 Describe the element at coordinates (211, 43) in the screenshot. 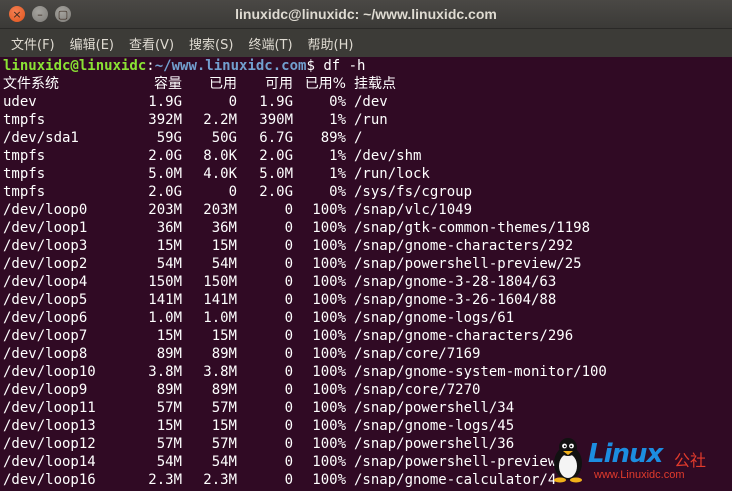

I see `menu-item-3: 搜索(S)` at that location.